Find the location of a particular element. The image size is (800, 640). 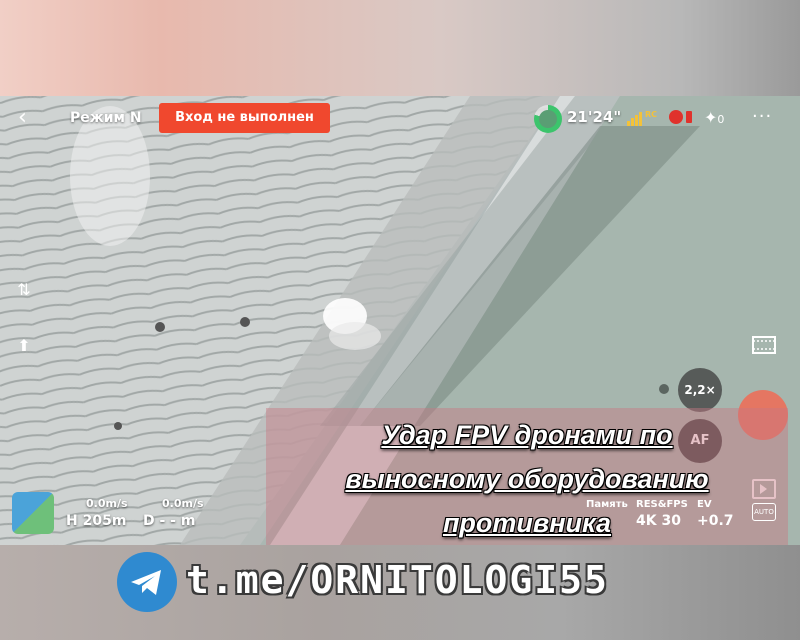

distance-readout: D - - m is located at coordinates (169, 521).